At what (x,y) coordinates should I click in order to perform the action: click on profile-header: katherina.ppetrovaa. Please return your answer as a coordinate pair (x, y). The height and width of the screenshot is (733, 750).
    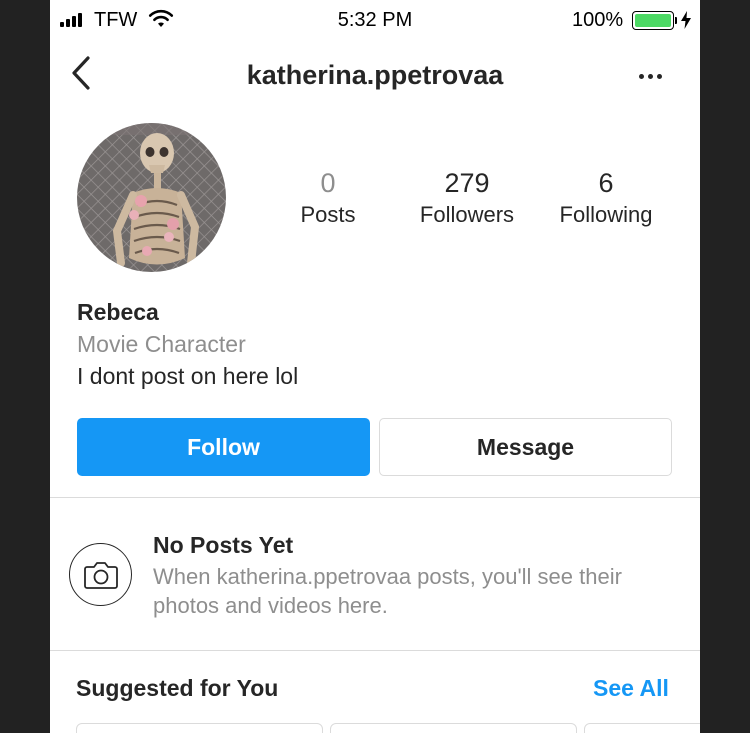
    Looking at the image, I should click on (375, 77).